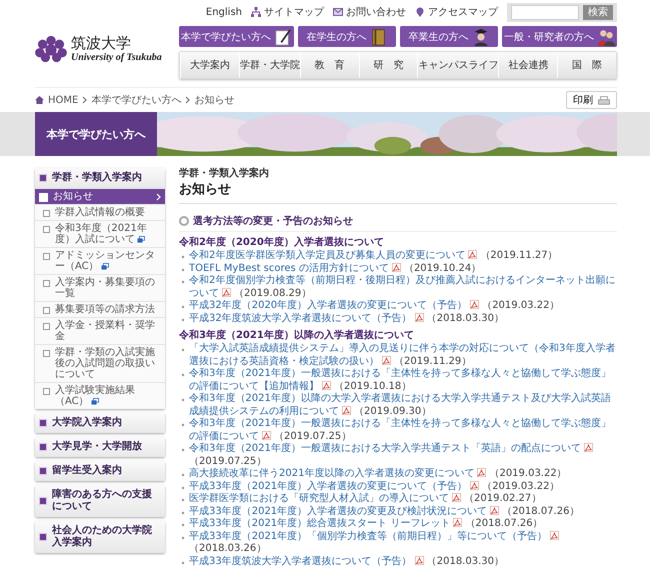 The image size is (650, 570). I want to click on banner-title: 本学で学びたい方へ, so click(96, 134).